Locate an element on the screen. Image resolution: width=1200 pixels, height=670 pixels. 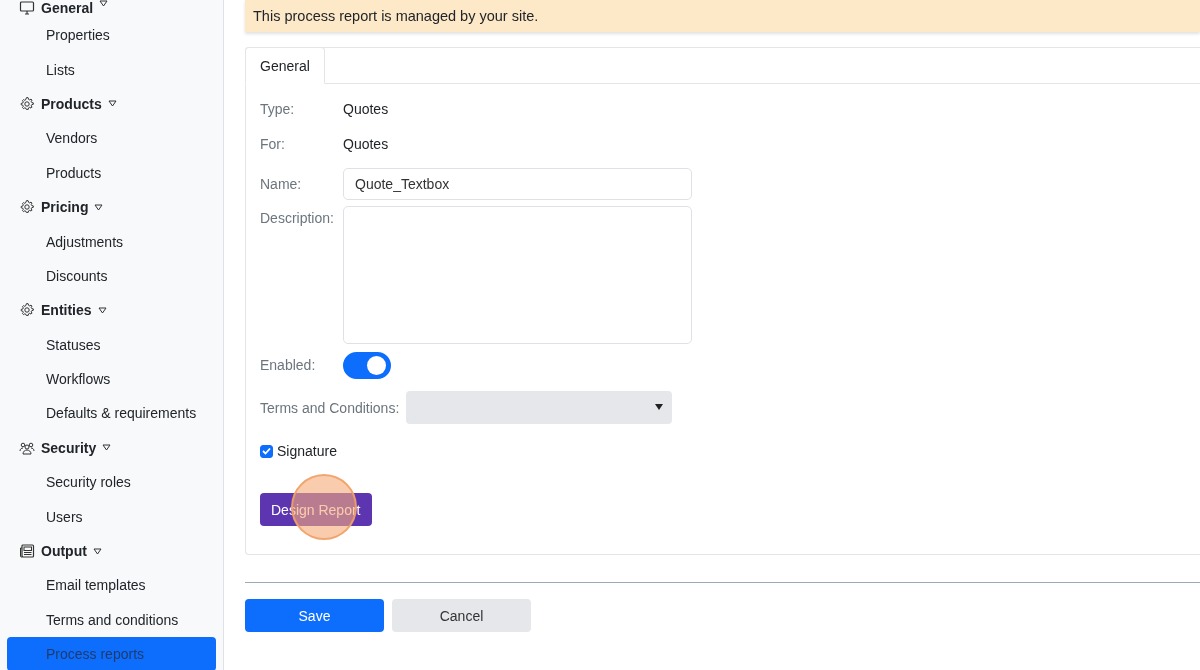
sidebar-item: Statuses is located at coordinates (111, 344).